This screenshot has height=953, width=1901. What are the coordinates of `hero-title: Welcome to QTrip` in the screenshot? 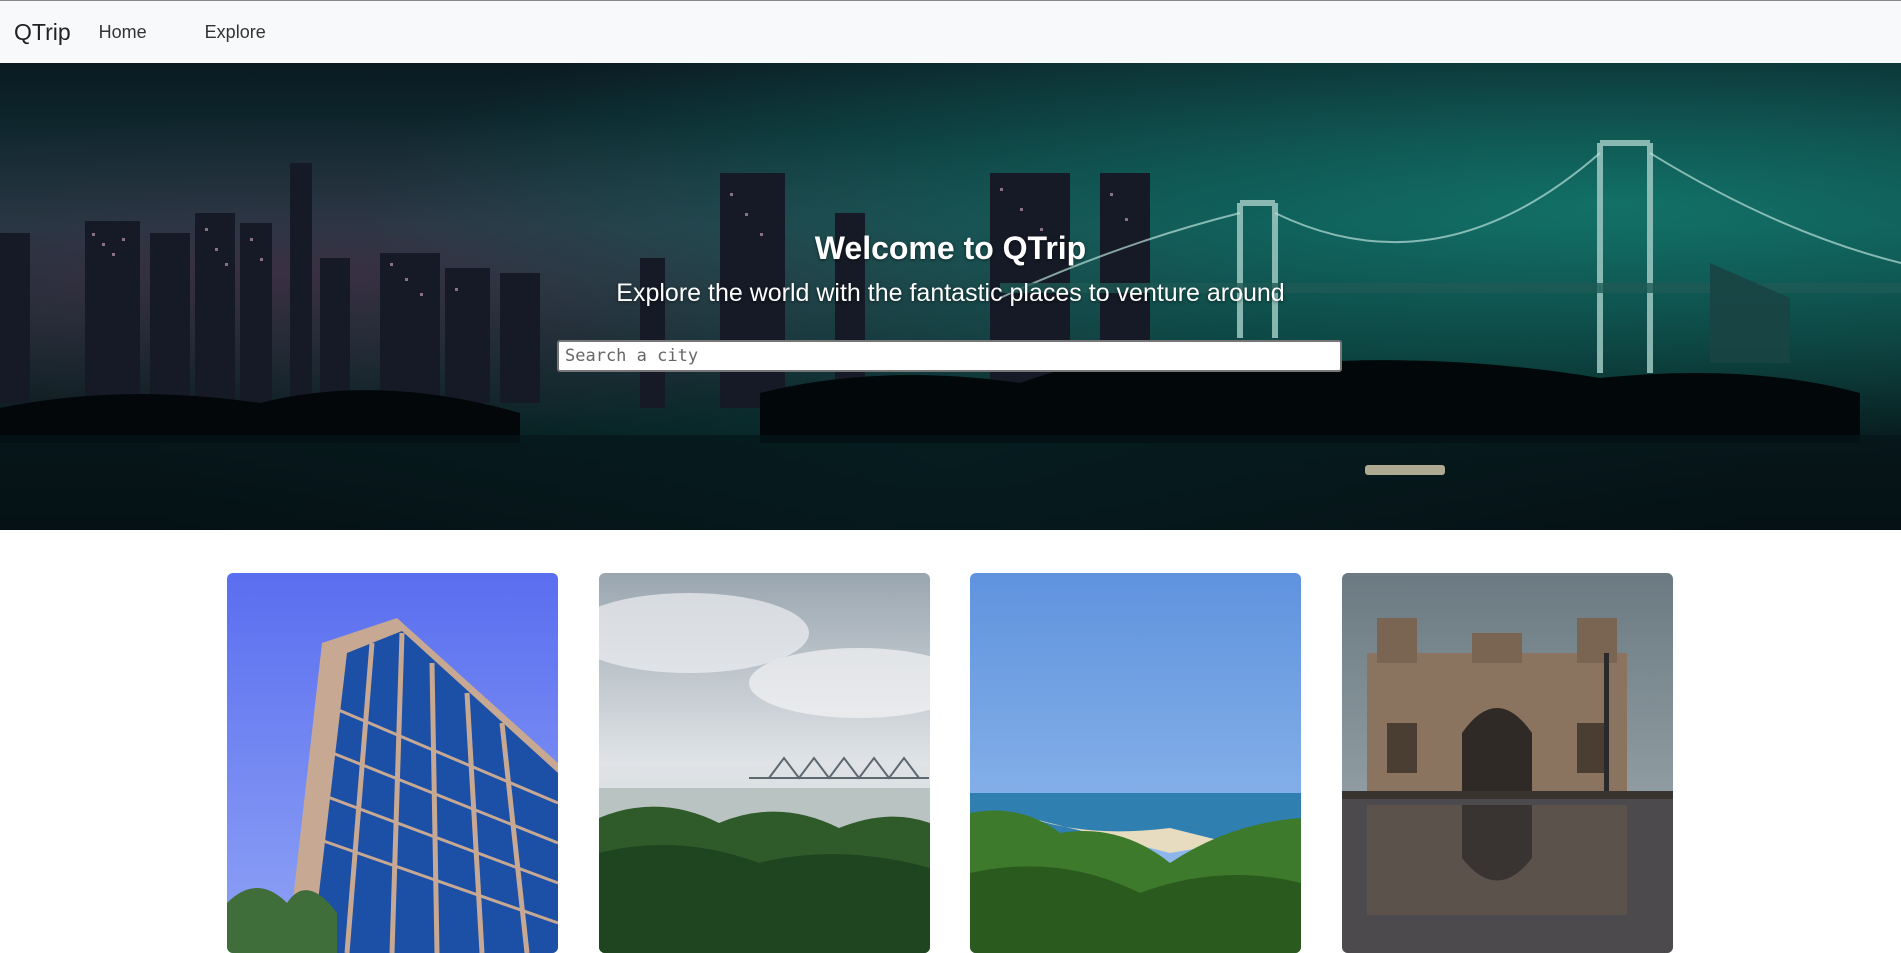 It's located at (950, 248).